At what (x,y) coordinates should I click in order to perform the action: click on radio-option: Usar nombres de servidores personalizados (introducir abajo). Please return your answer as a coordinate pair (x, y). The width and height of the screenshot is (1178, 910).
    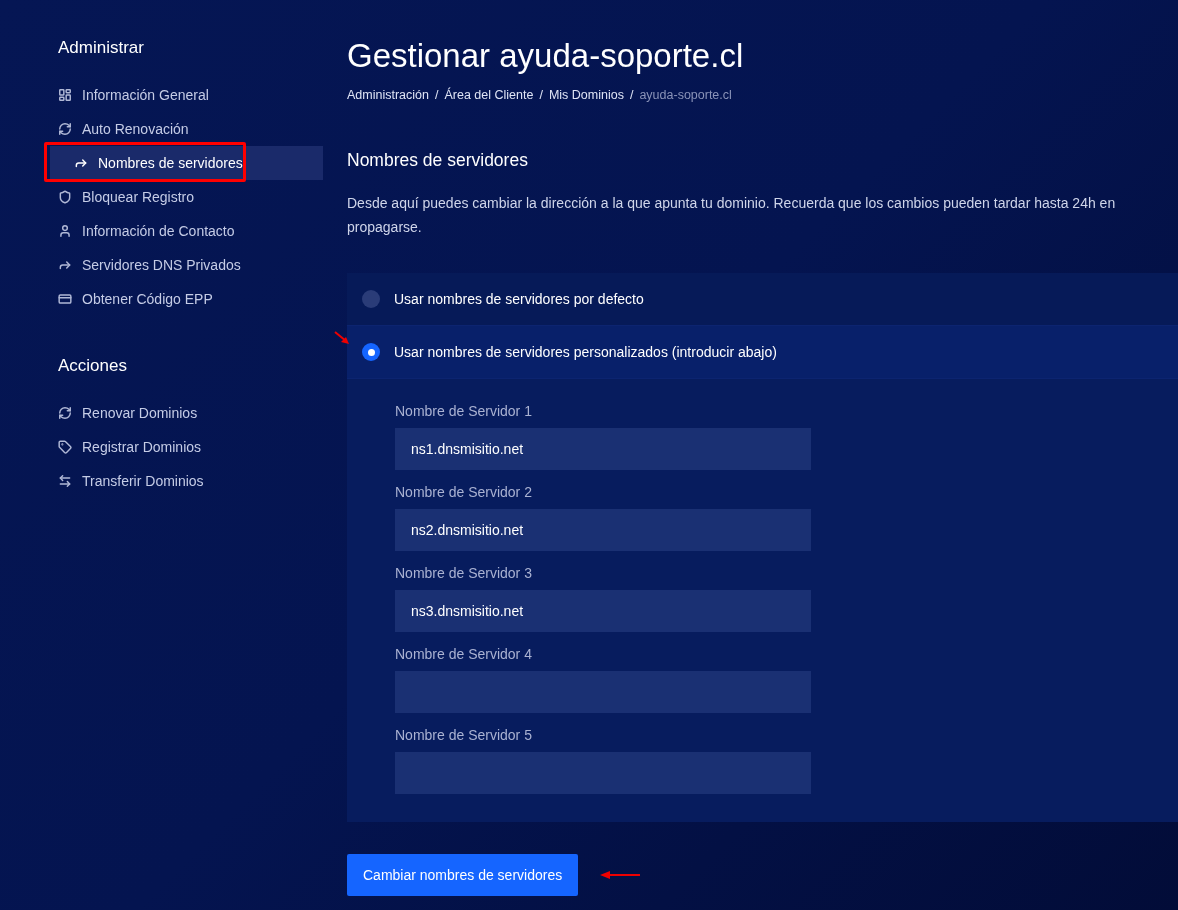
    Looking at the image, I should click on (762, 353).